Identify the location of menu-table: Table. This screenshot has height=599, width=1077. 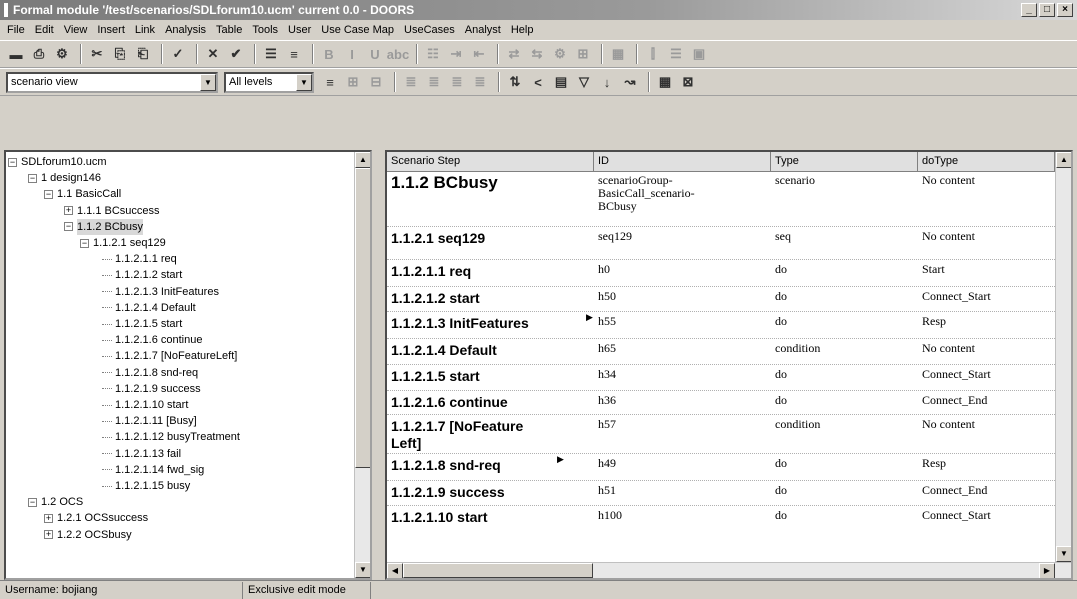
(229, 30).